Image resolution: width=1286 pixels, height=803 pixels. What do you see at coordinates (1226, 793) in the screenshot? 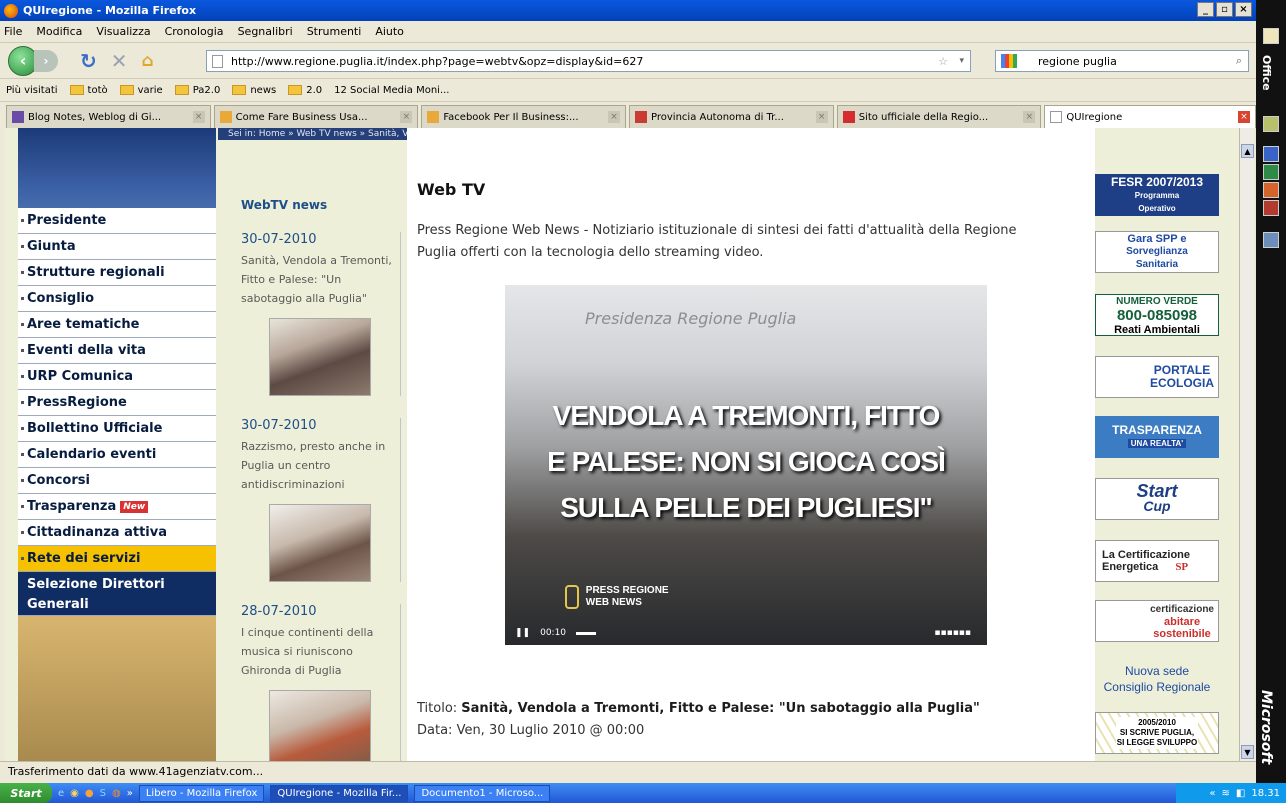
I see `network-icon: ≋` at bounding box center [1226, 793].